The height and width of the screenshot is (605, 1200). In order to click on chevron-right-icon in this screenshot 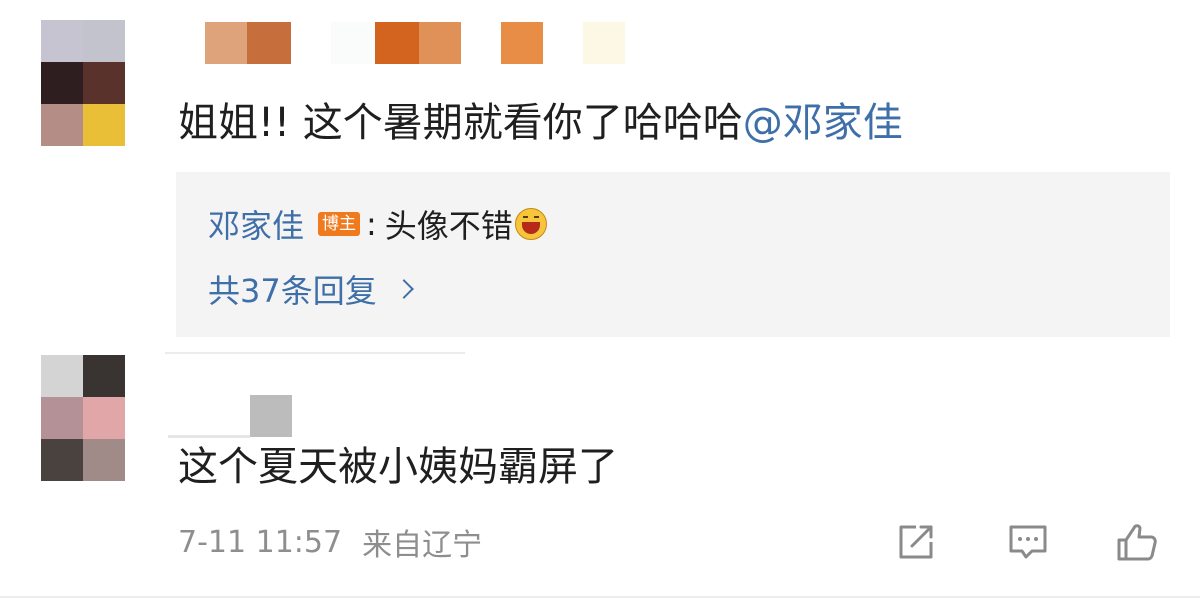, I will do `click(403, 289)`.